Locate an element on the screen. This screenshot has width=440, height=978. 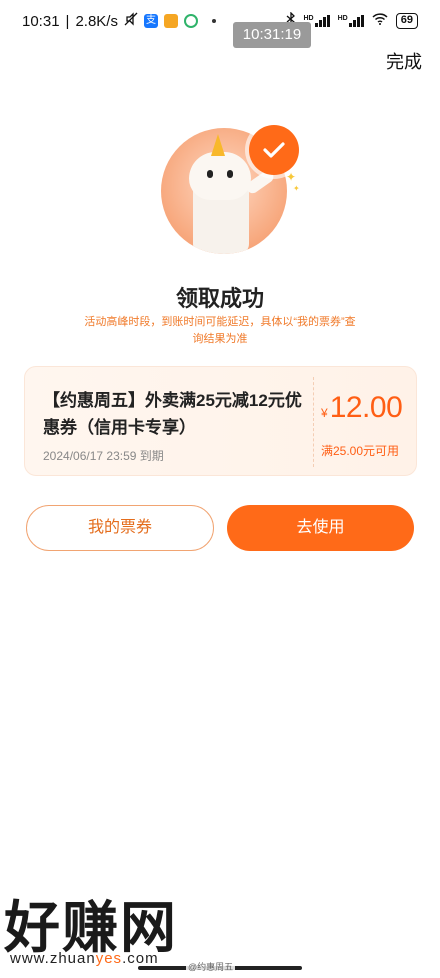
my-tickets-button: 我的票券 is located at coordinates (120, 528).